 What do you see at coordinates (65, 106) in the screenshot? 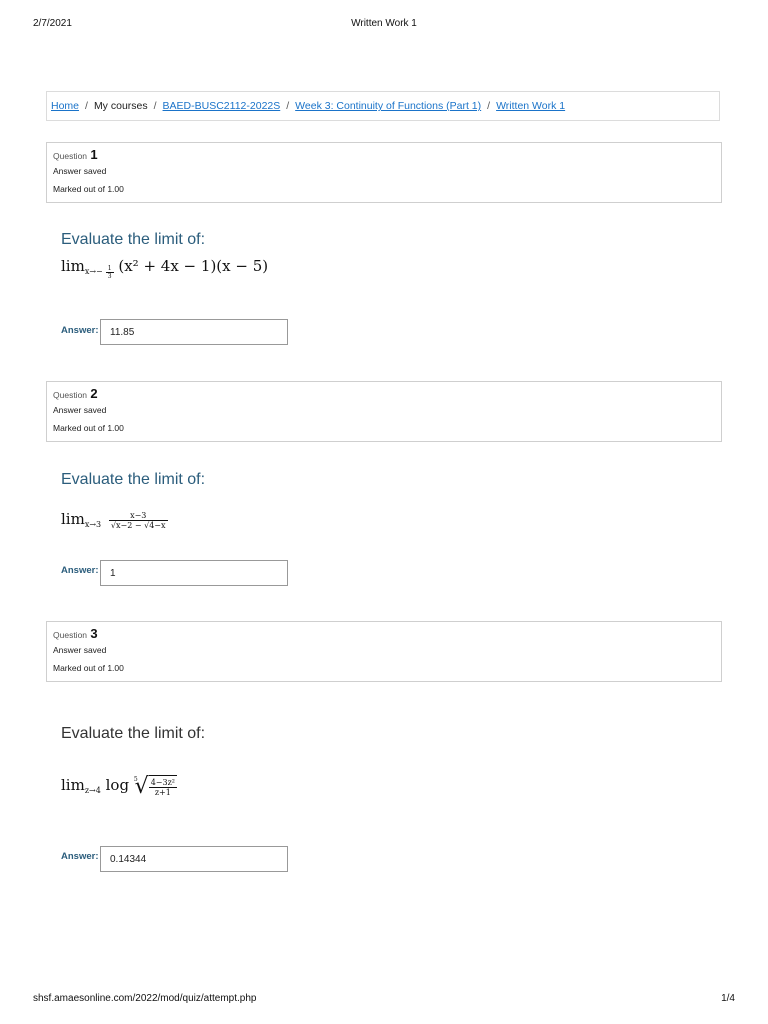
I see `breadcrumb-home-link: Home` at bounding box center [65, 106].